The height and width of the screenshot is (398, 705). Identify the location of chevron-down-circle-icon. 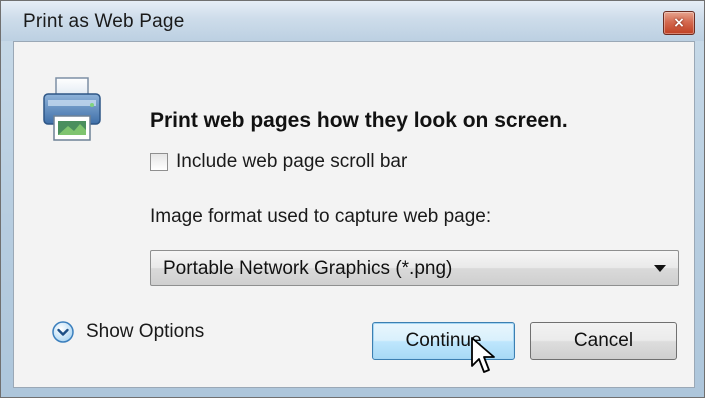
(63, 332).